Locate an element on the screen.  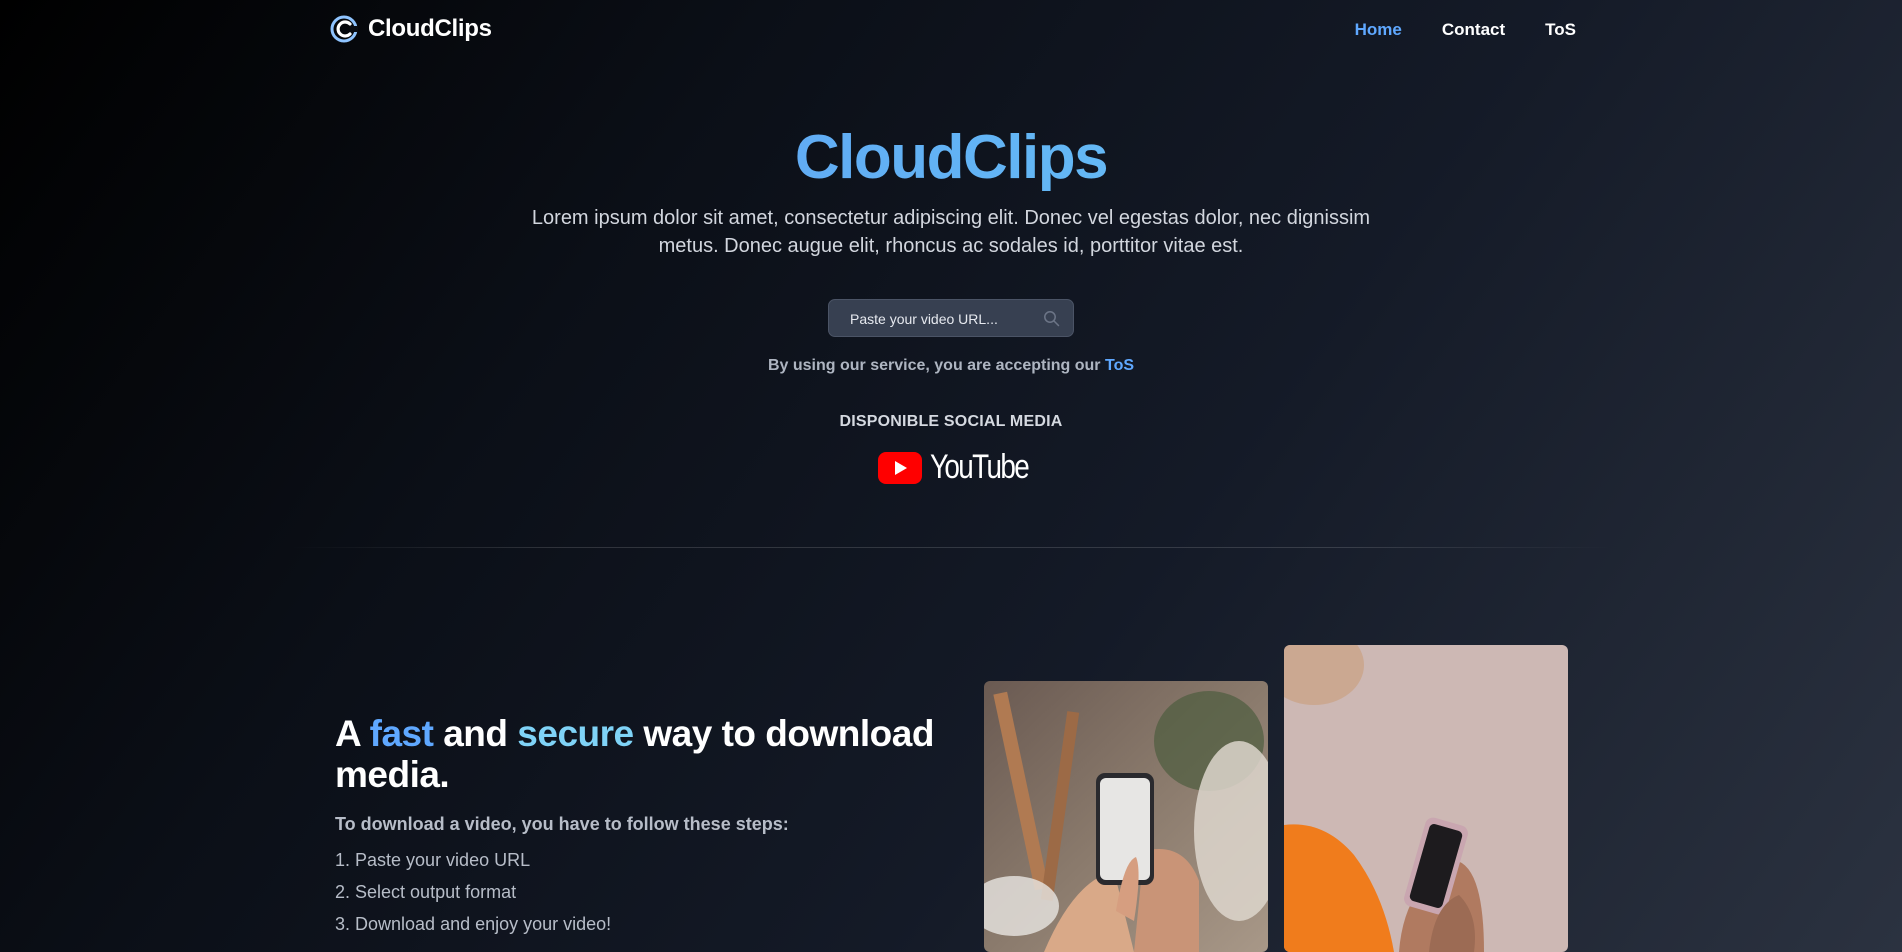
hero-title: CloudClips is located at coordinates (951, 157).